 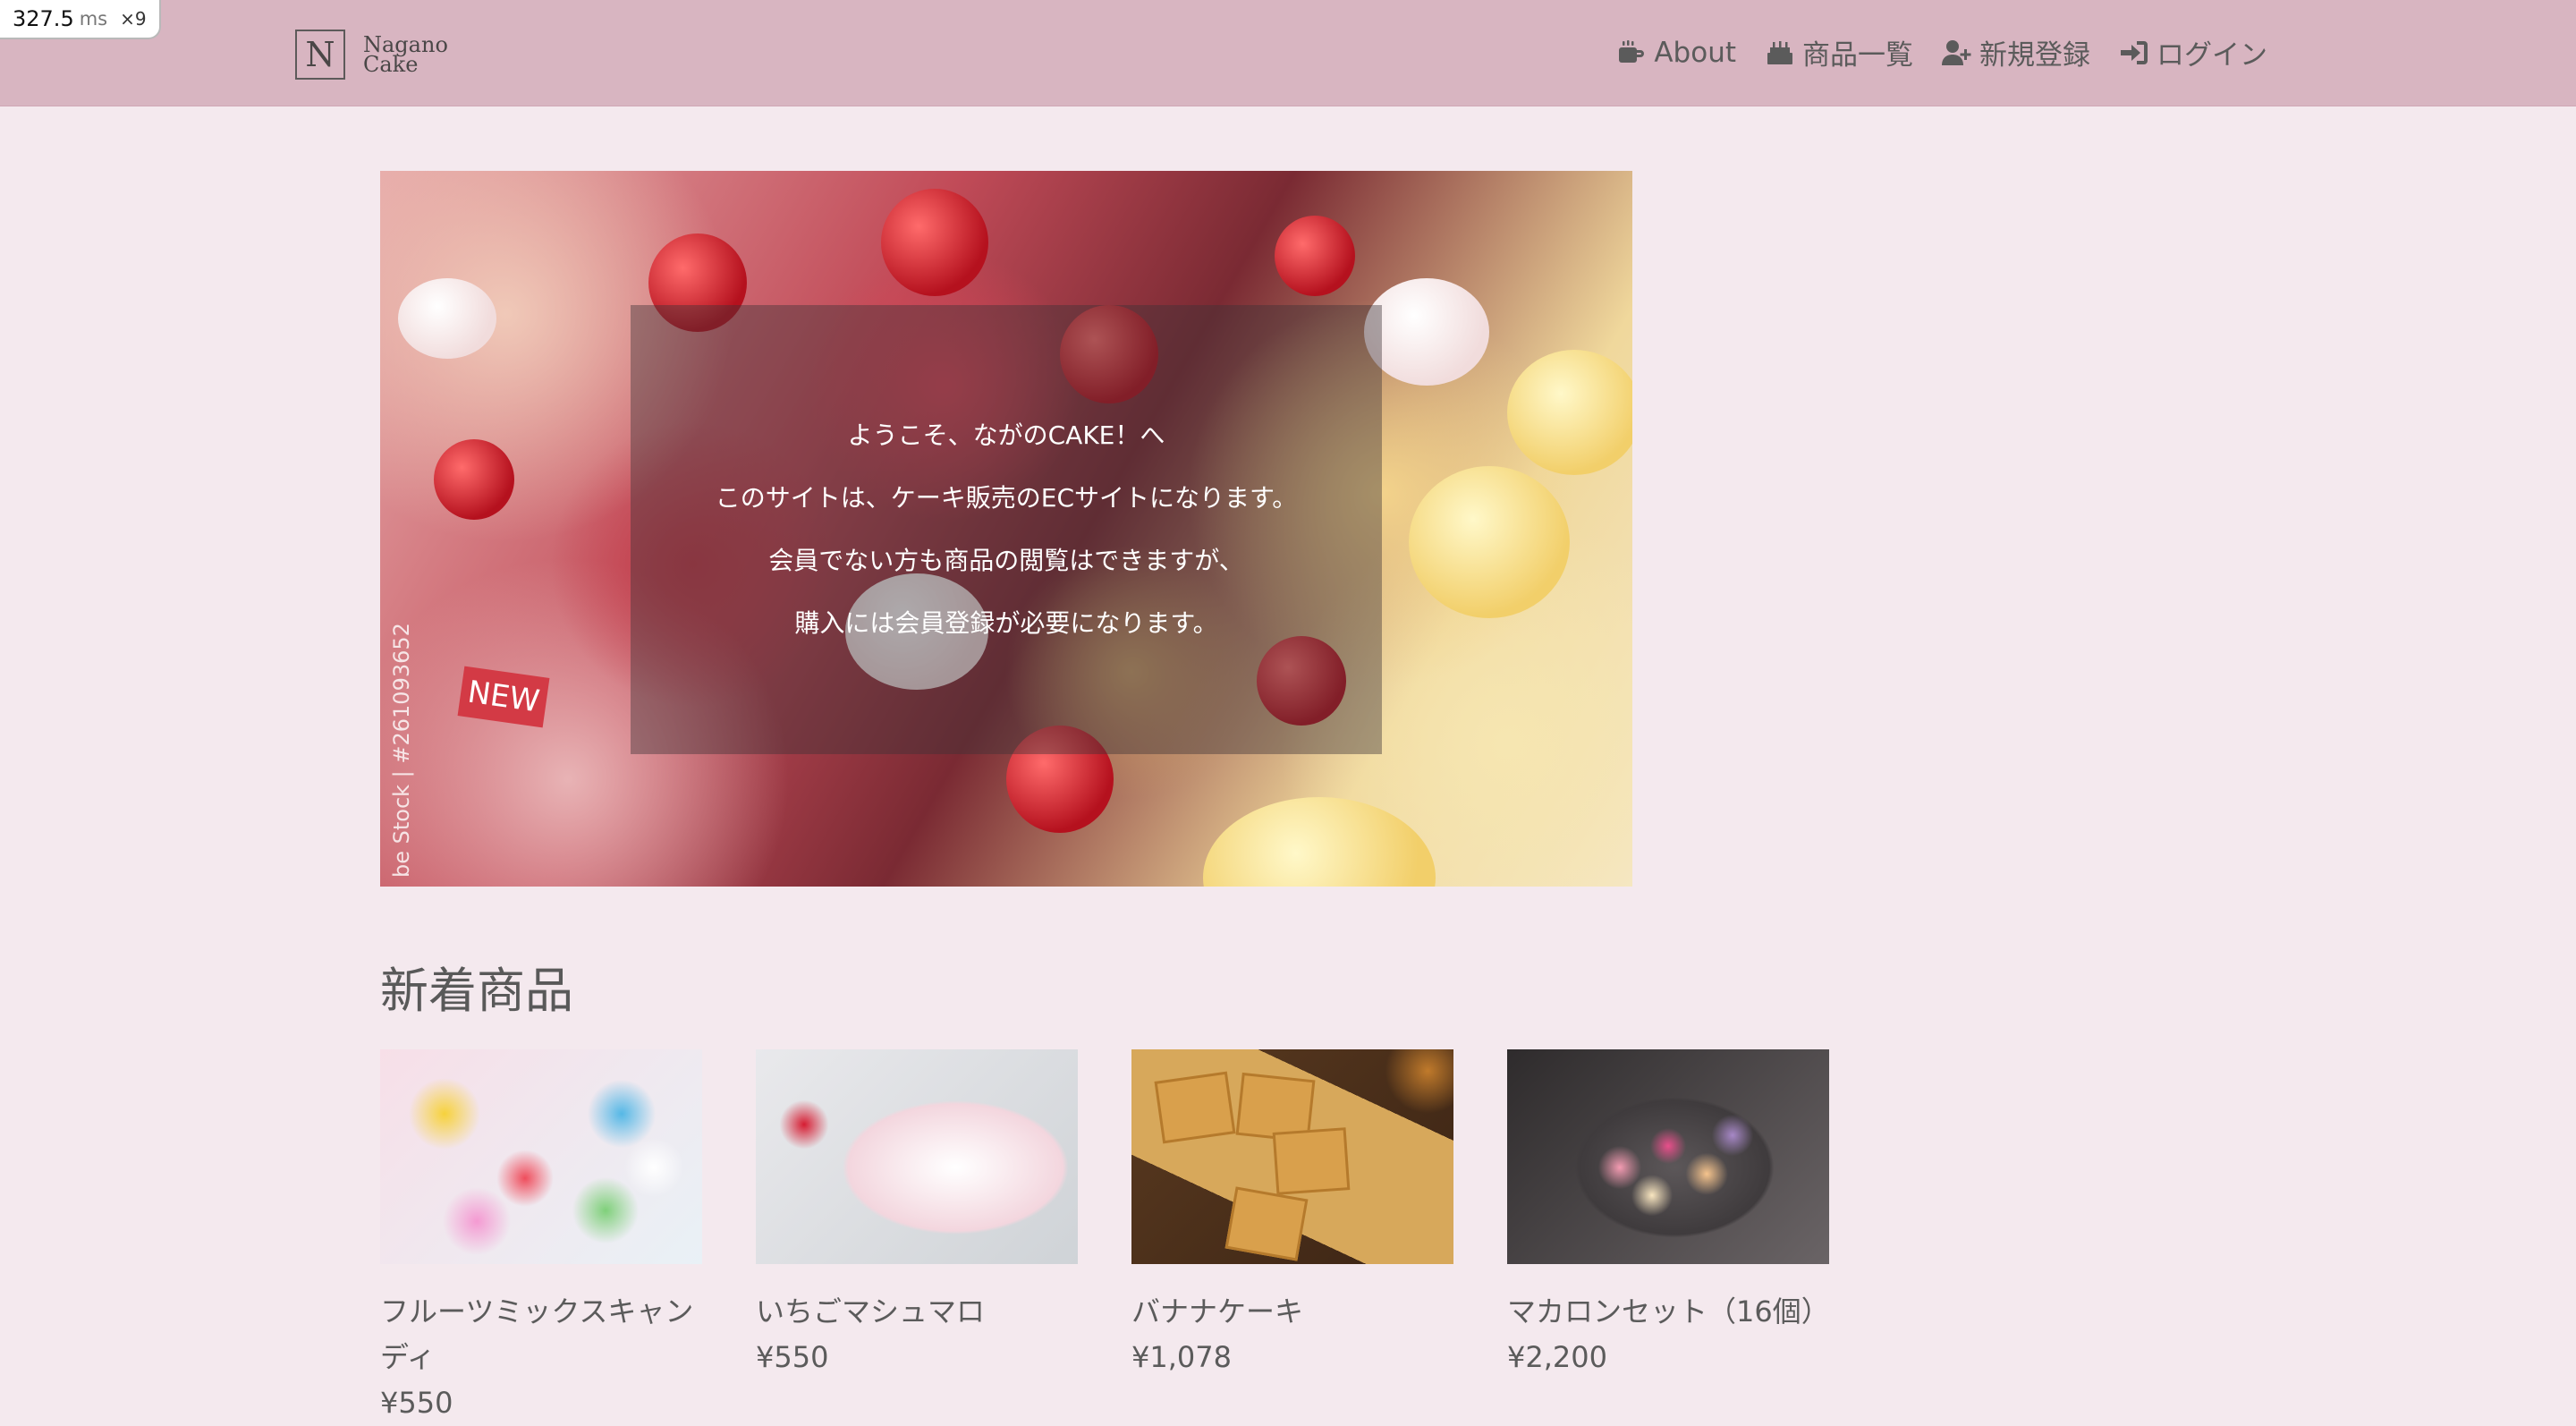 What do you see at coordinates (1779, 52) in the screenshot?
I see `birthday-cake-icon` at bounding box center [1779, 52].